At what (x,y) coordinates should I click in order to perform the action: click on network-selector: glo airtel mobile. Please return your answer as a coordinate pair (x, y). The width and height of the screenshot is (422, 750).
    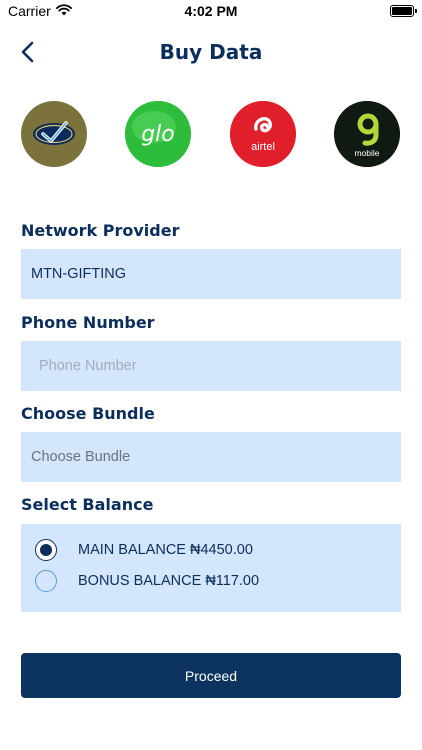
    Looking at the image, I should click on (211, 135).